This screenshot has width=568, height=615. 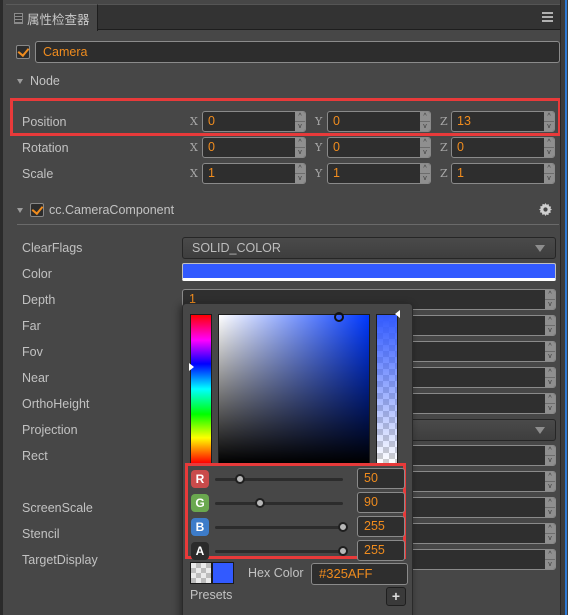 I want to click on dropdown-arrow-icon, so click(x=540, y=430).